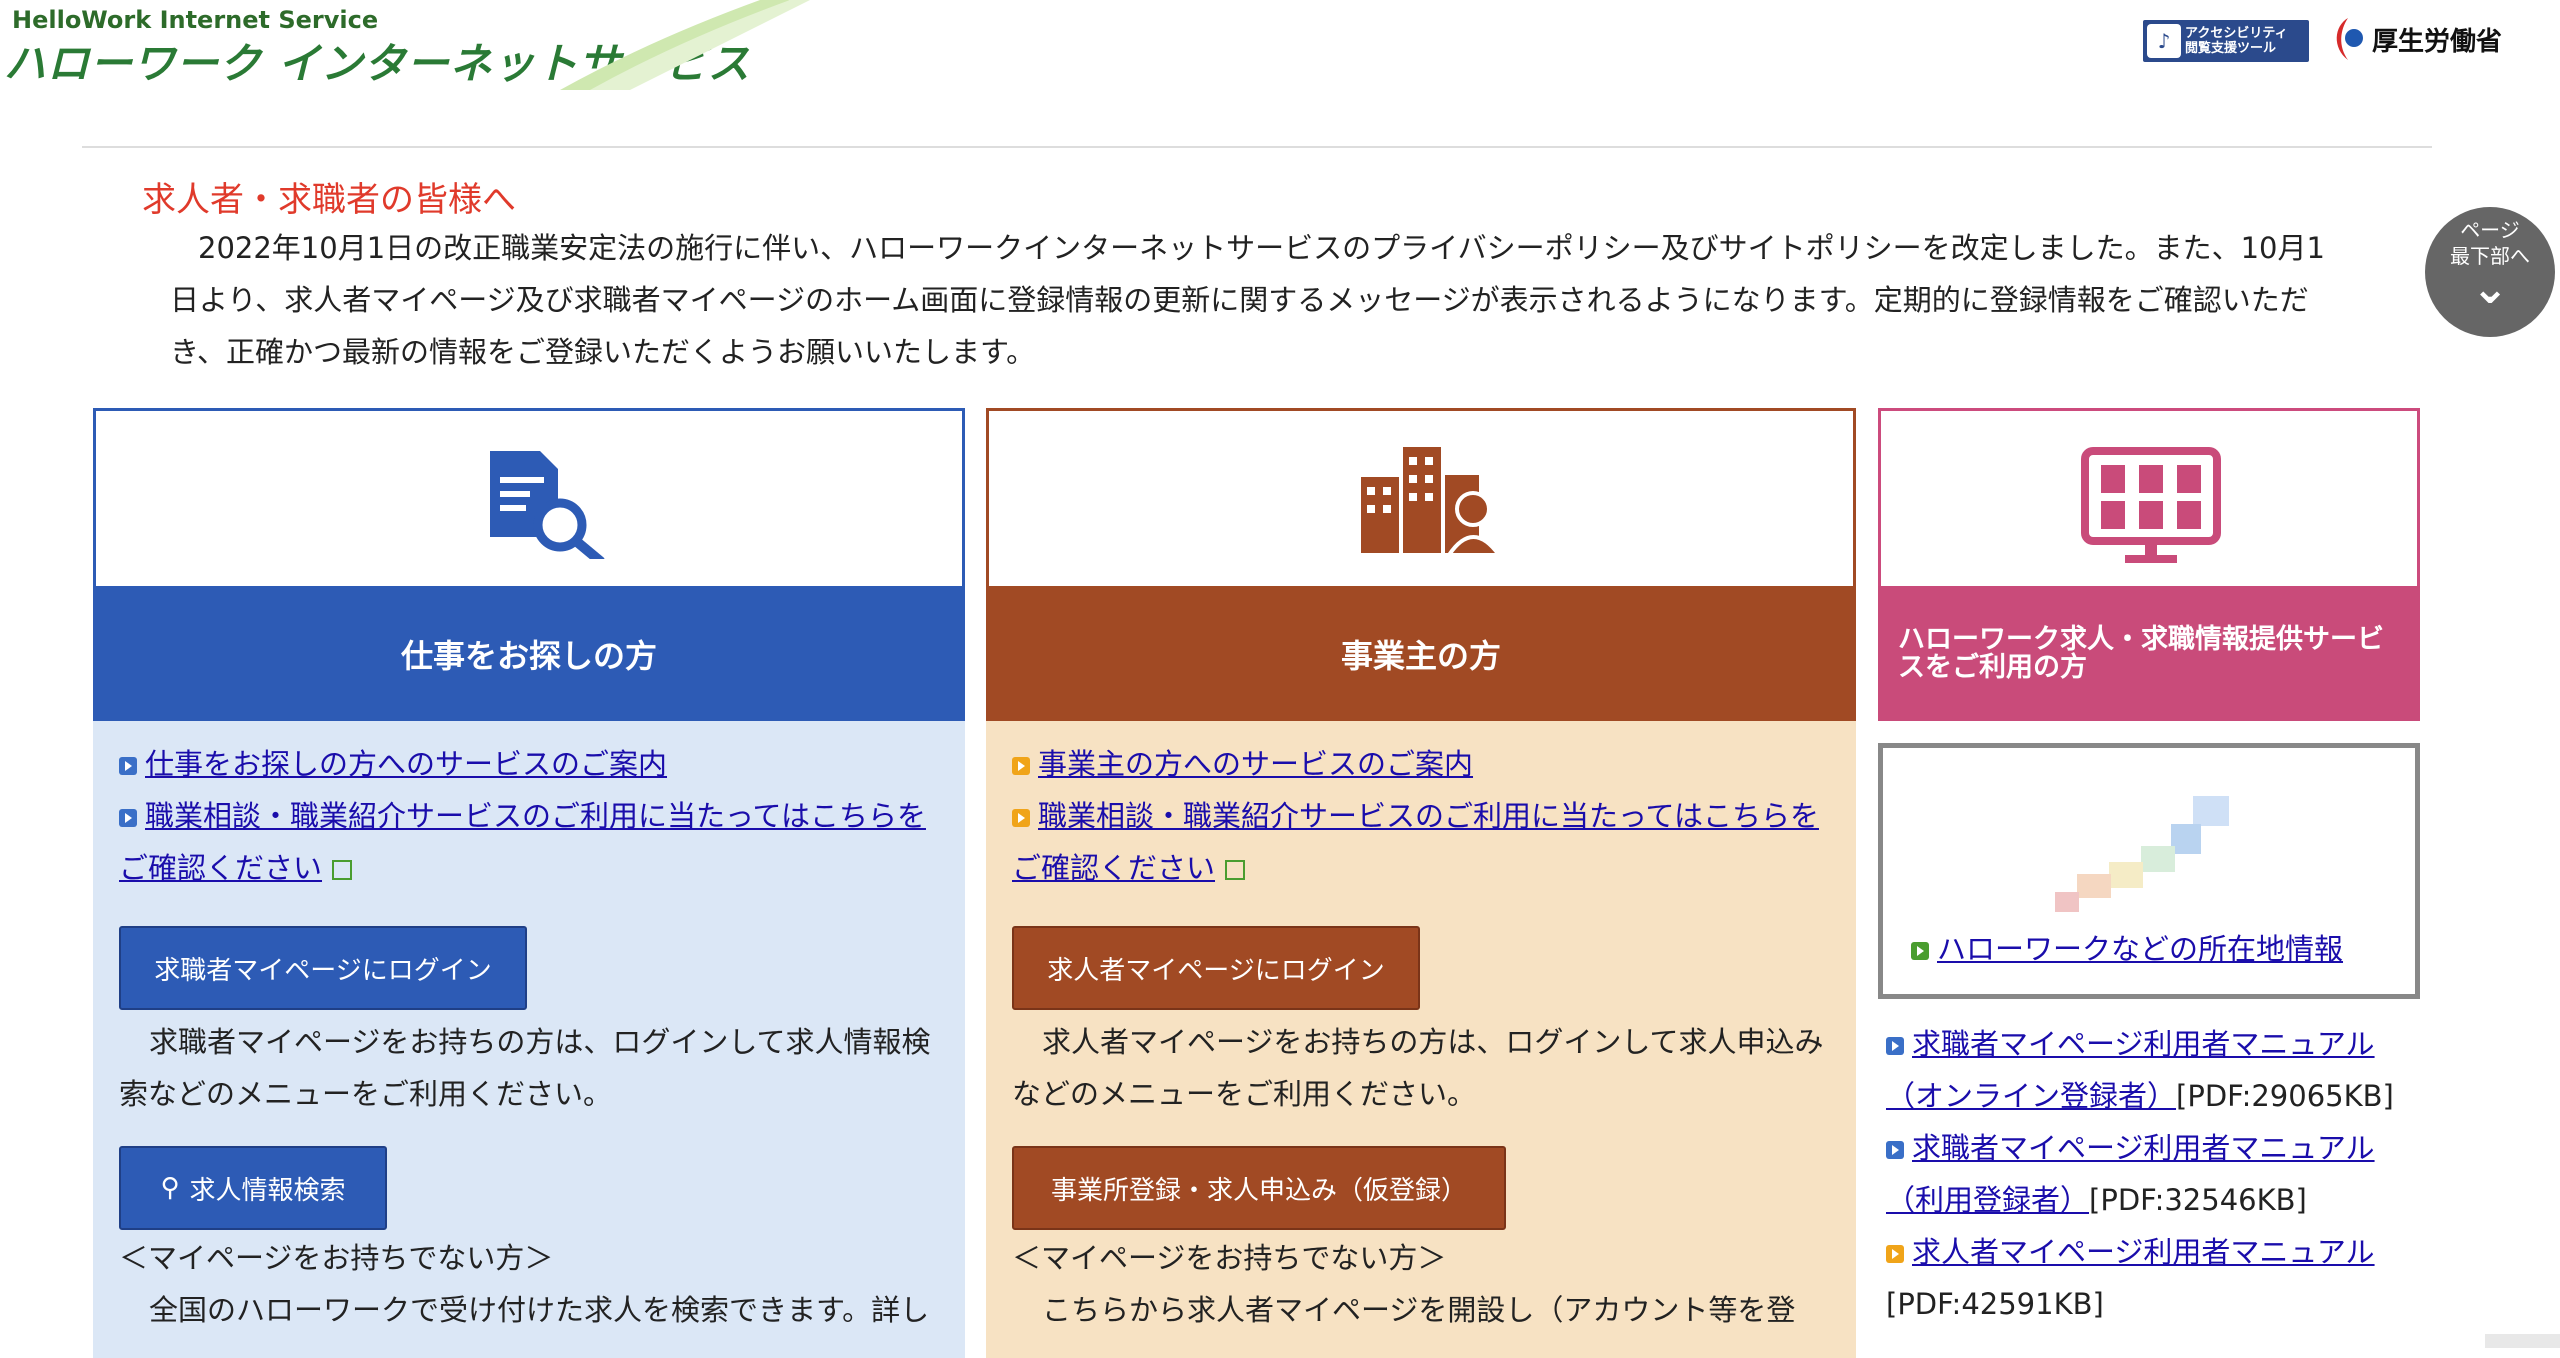 The image size is (2560, 1358). Describe the element at coordinates (2149, 653) in the screenshot. I see `info-service-heading: ハローワーク求人・求職情報提供サービスをご利用の方` at that location.